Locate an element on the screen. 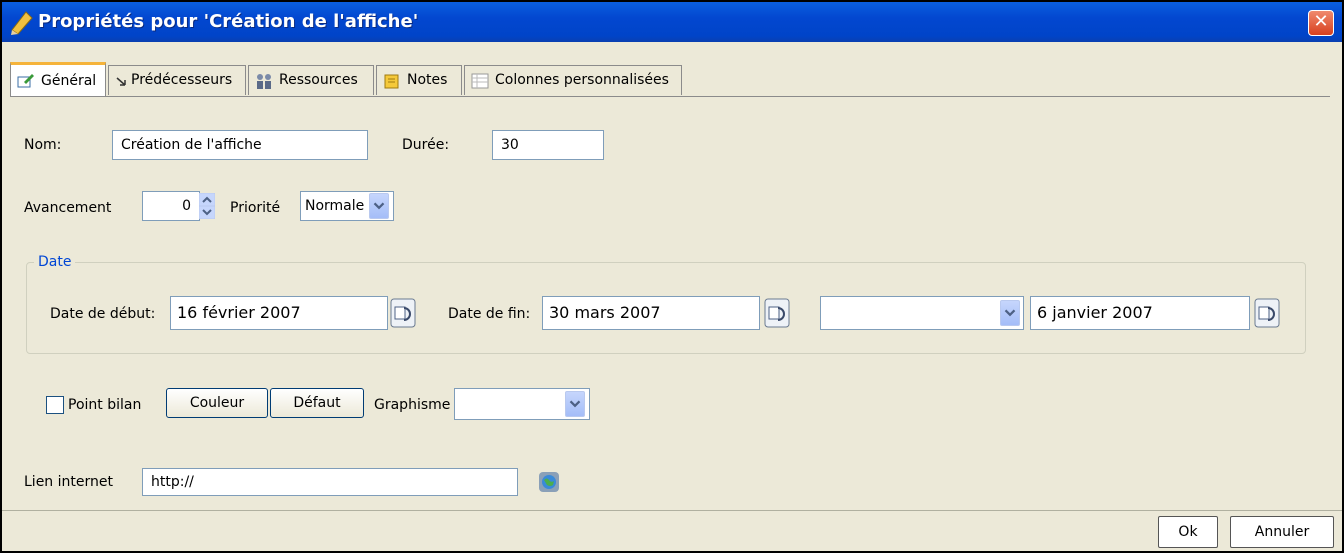 The image size is (1344, 553). globe-icon is located at coordinates (549, 482).